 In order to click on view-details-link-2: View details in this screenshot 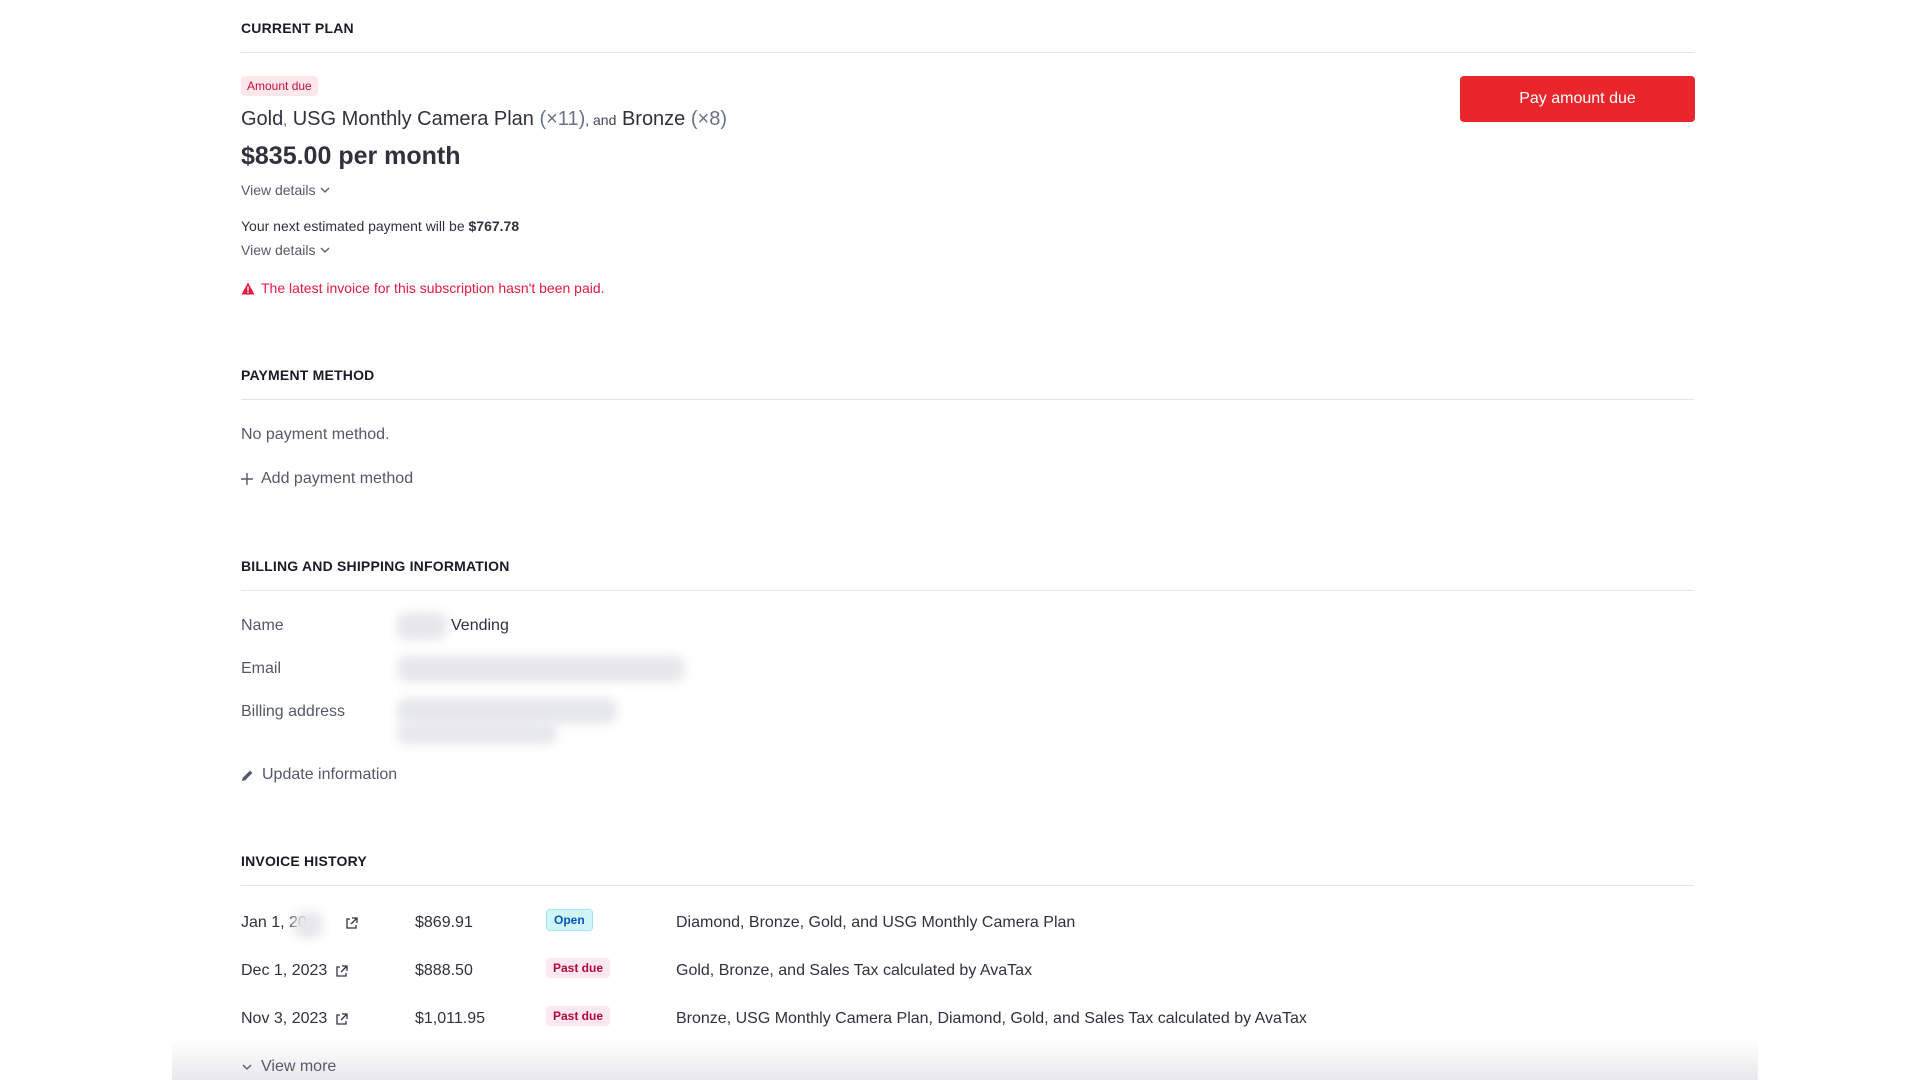, I will do `click(286, 250)`.